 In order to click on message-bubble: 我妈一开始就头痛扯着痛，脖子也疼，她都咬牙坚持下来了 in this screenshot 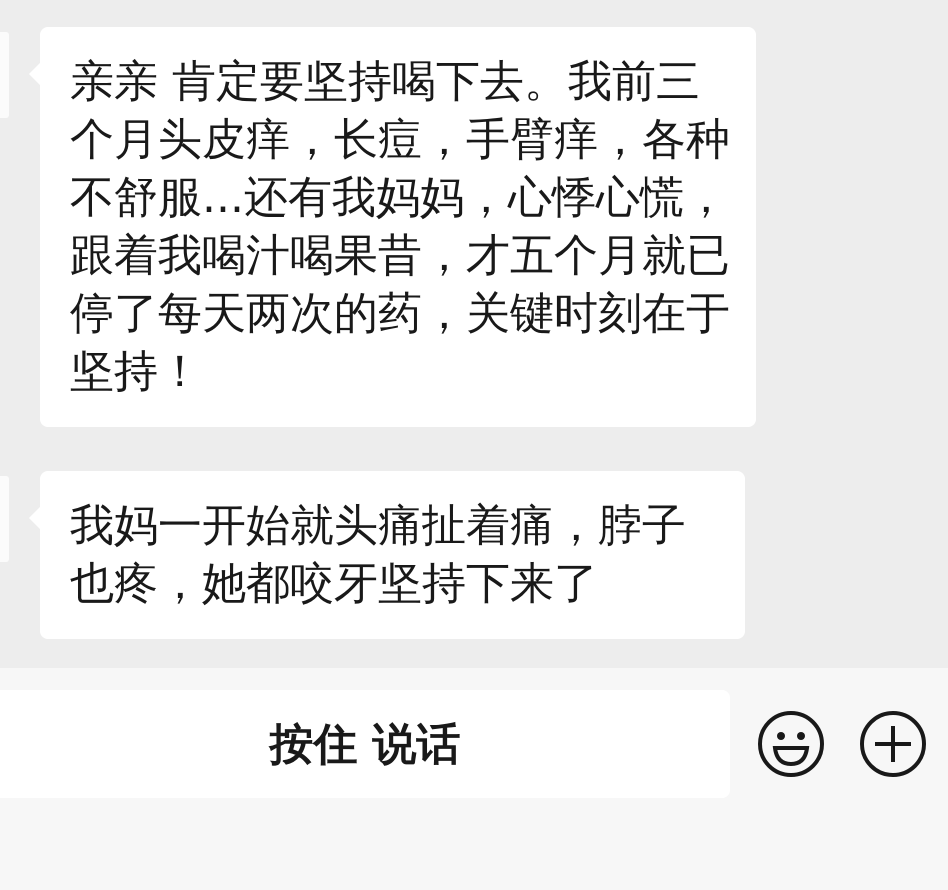, I will do `click(392, 555)`.